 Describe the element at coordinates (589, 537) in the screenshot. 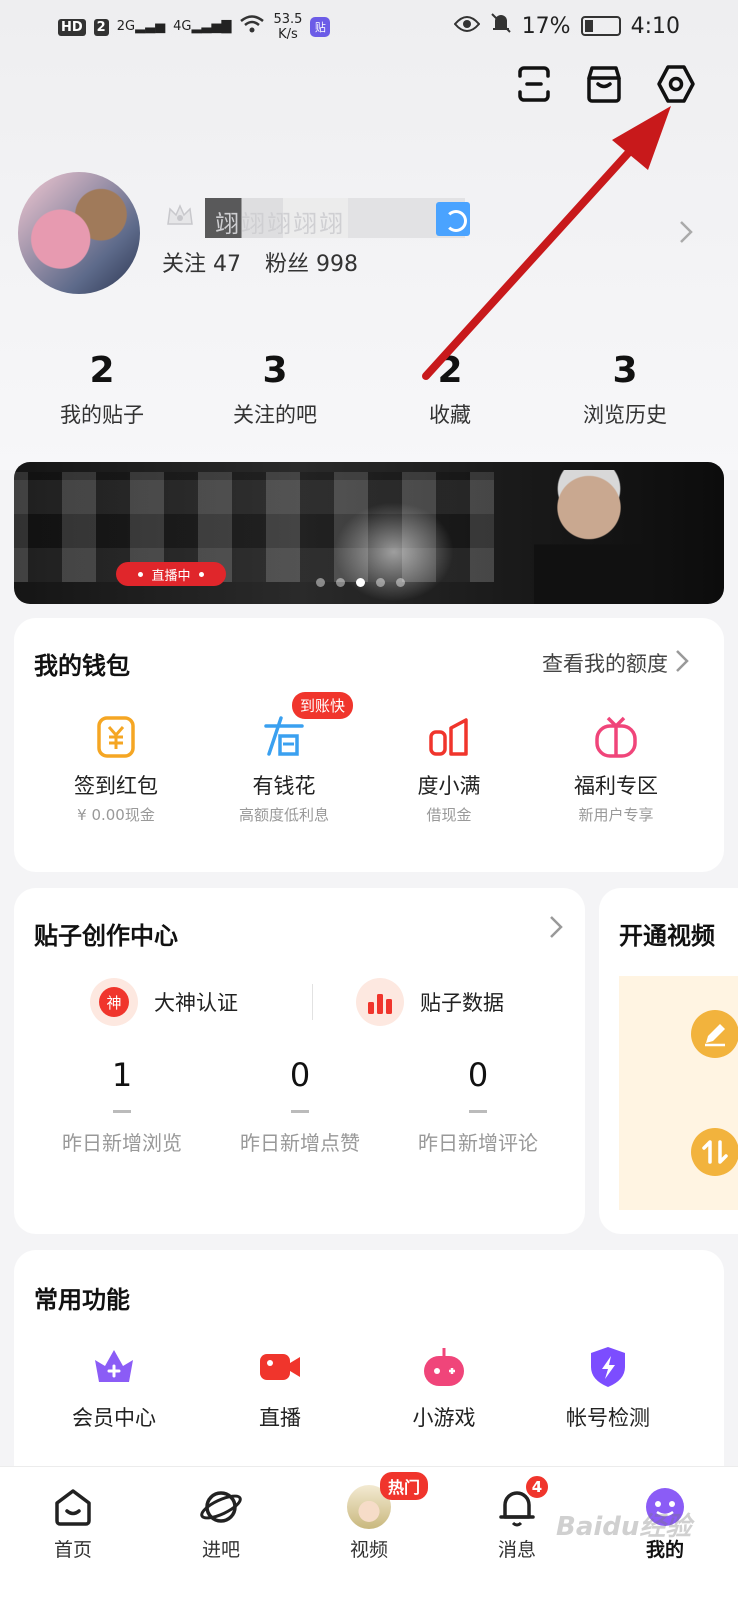

I see `banner-person-image` at that location.